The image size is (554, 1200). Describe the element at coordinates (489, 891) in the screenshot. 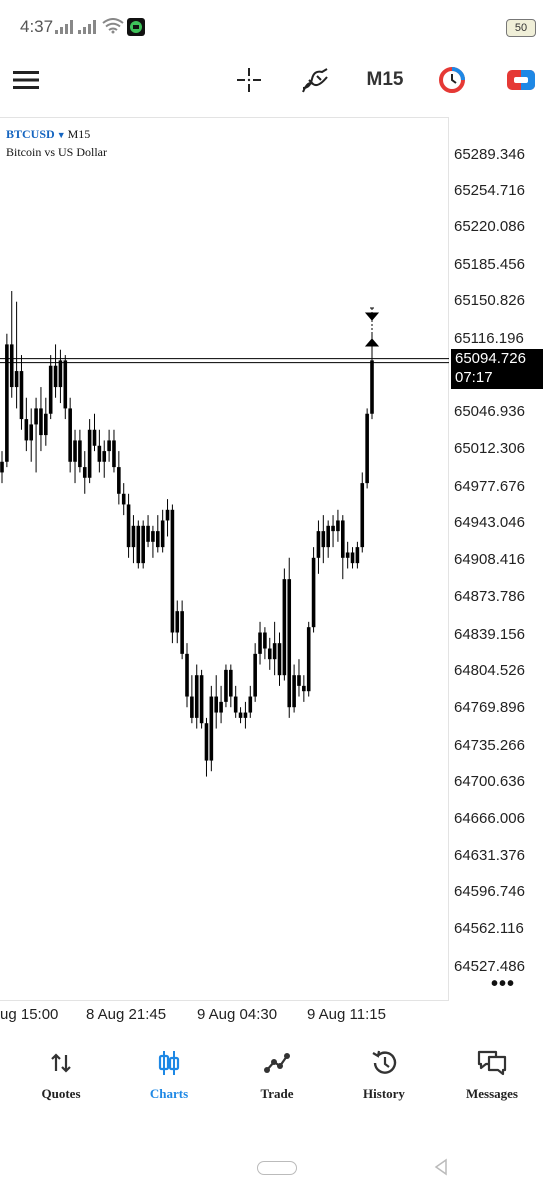

I see `price-axis-label: 64596.746` at that location.